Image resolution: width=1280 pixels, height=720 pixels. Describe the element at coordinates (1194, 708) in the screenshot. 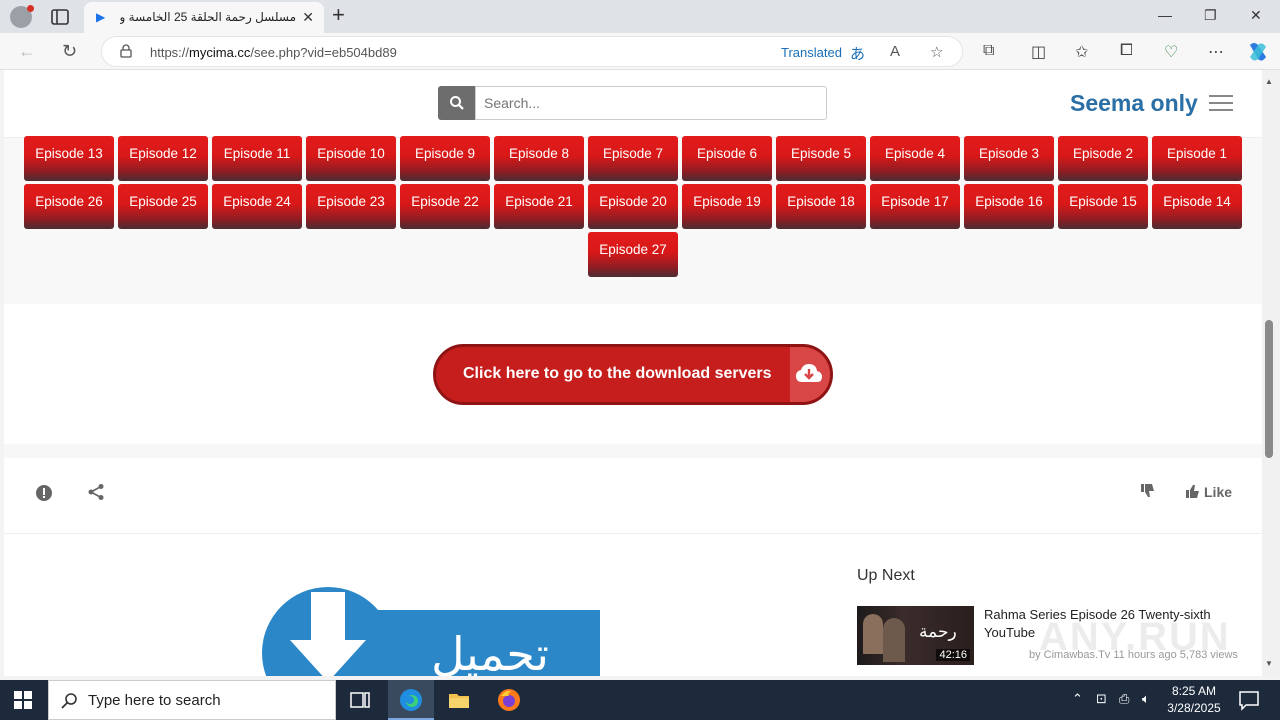

I see `clock-date: 3/28/2025` at that location.